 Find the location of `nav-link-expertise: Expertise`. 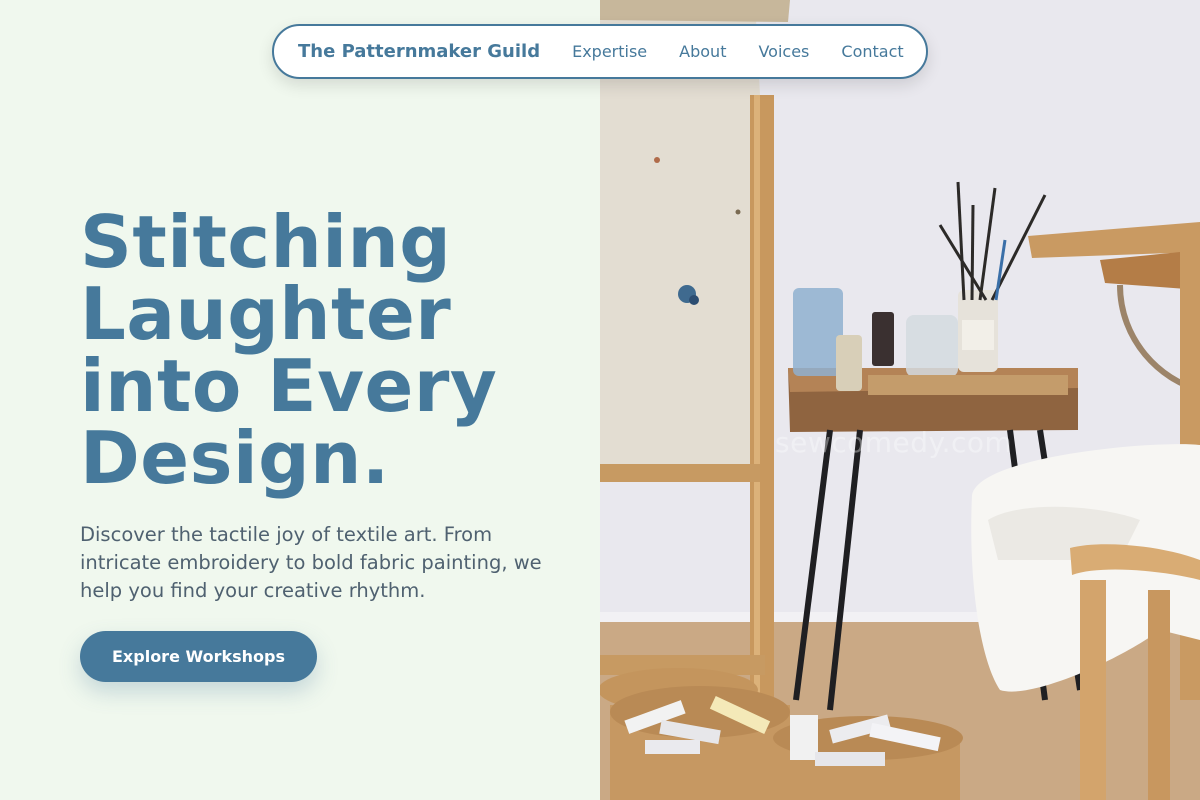

nav-link-expertise: Expertise is located at coordinates (609, 51).